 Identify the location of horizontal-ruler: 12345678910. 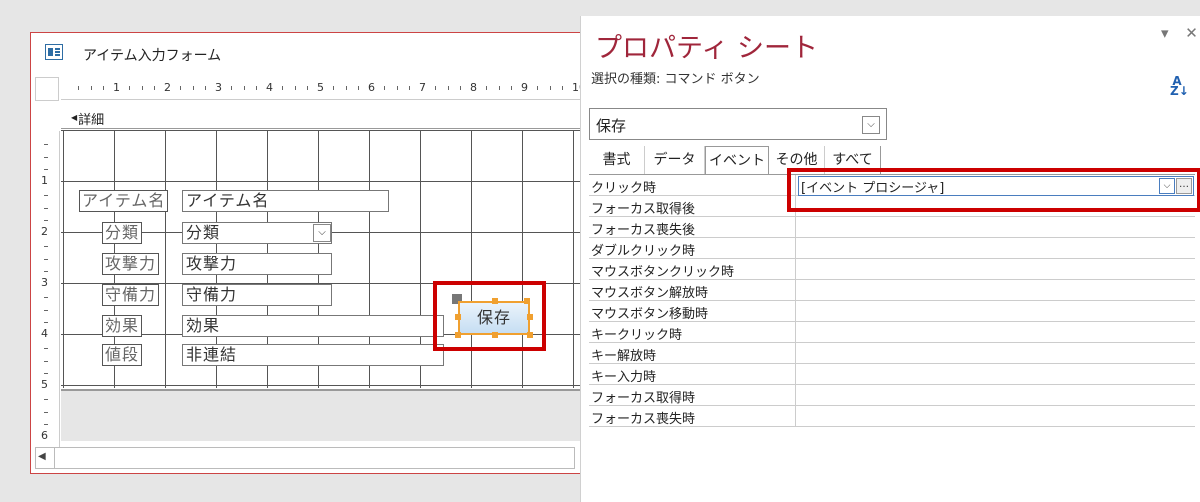
(322, 88).